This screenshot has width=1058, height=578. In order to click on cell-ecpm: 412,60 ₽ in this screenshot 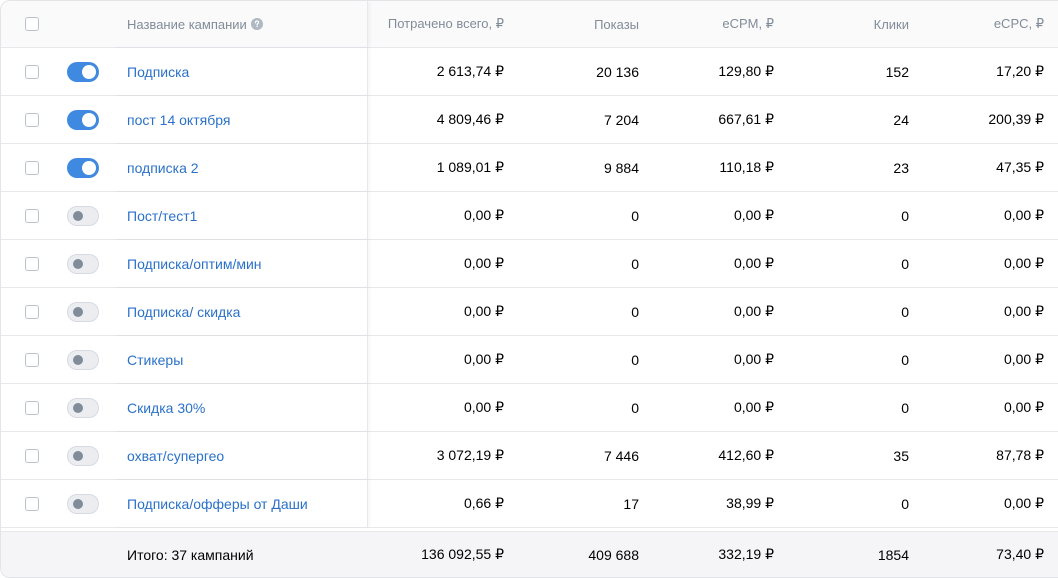, I will do `click(746, 455)`.